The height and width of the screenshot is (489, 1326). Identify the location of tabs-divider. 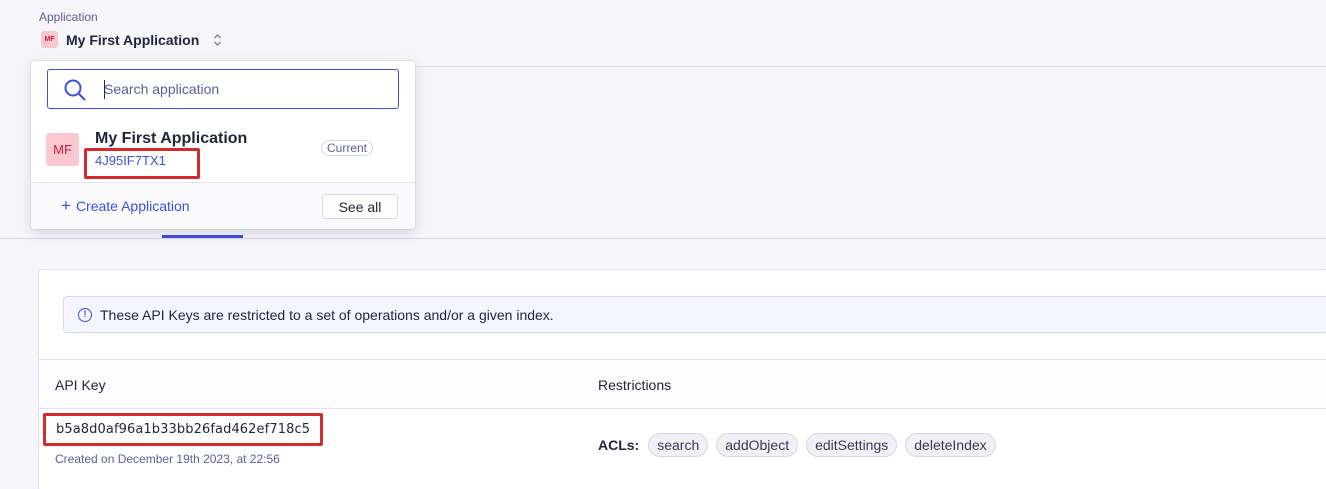
(663, 238).